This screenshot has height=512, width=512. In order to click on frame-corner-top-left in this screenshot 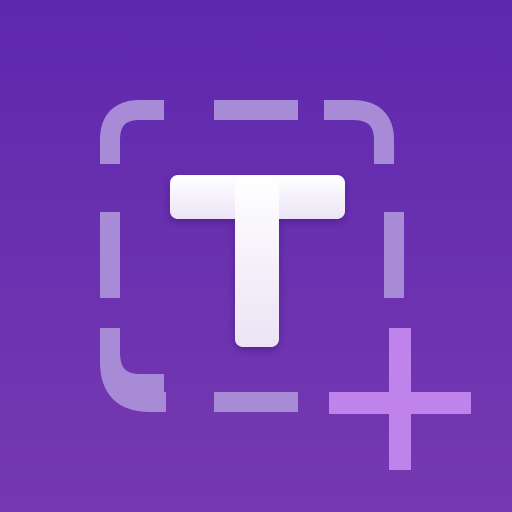, I will do `click(132, 132)`.